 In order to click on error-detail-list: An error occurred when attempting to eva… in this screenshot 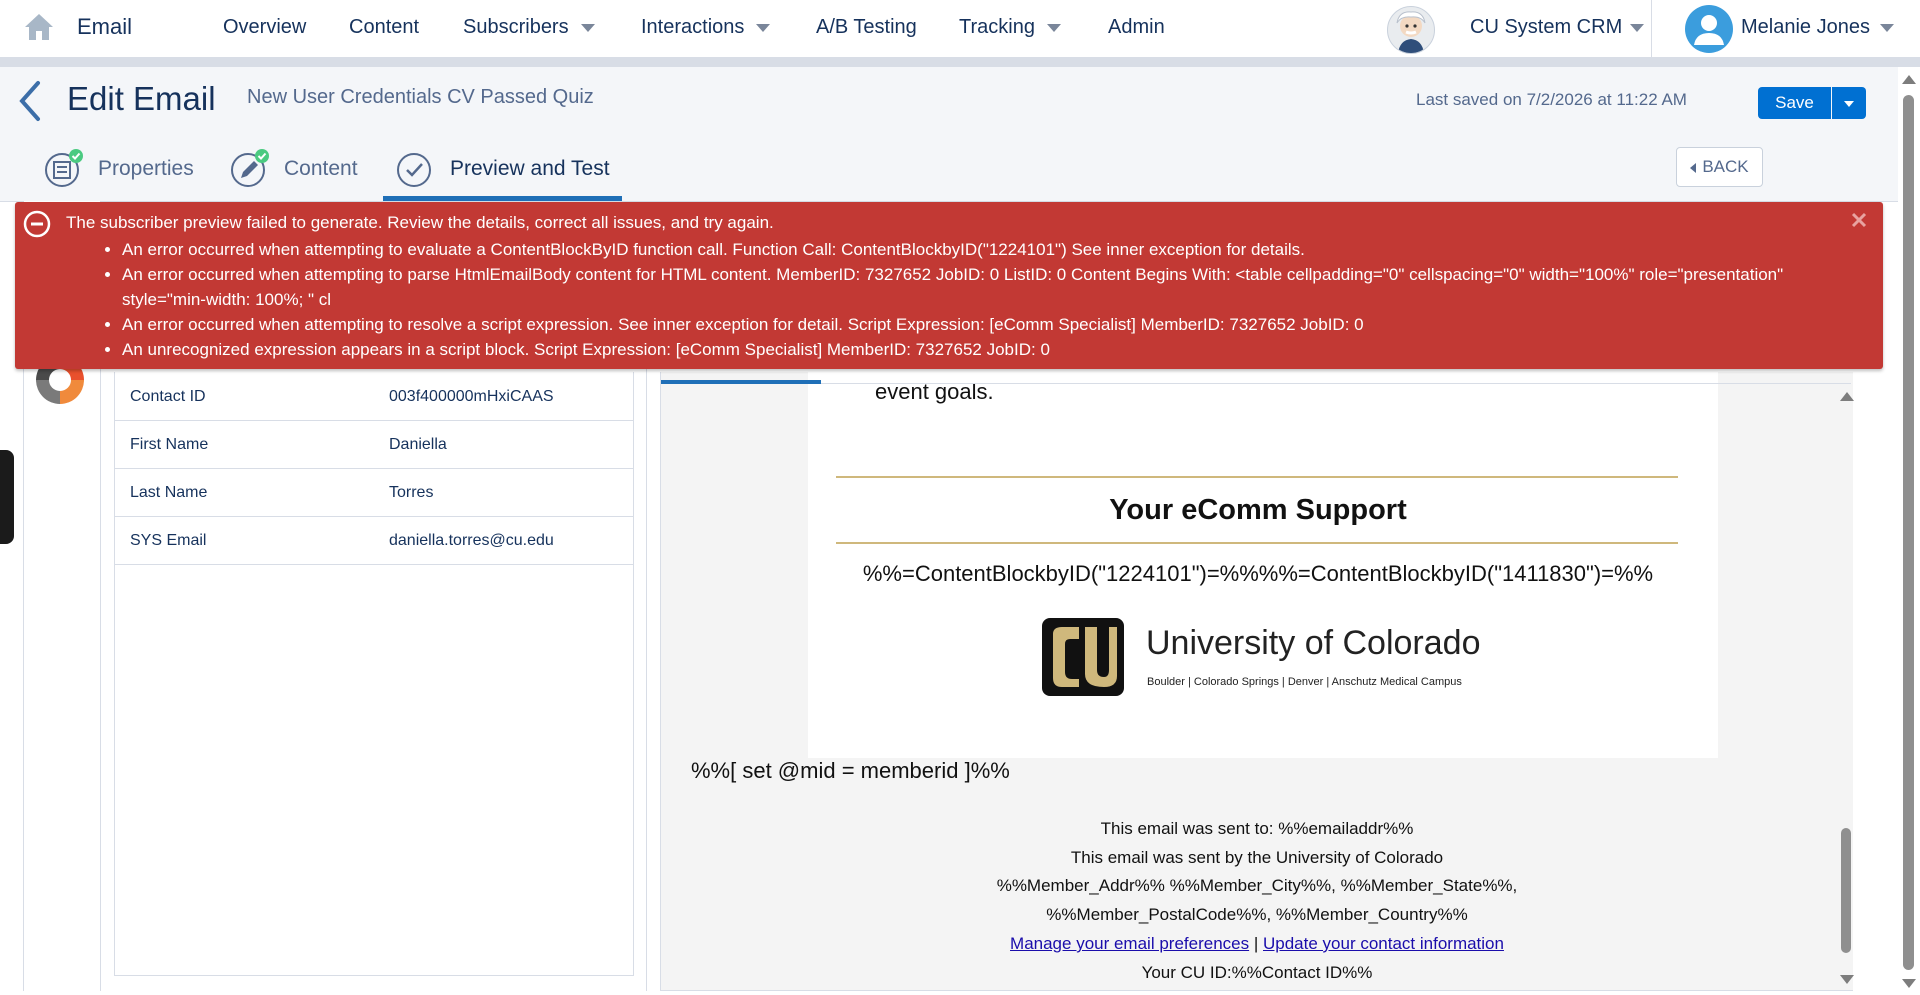, I will do `click(961, 299)`.